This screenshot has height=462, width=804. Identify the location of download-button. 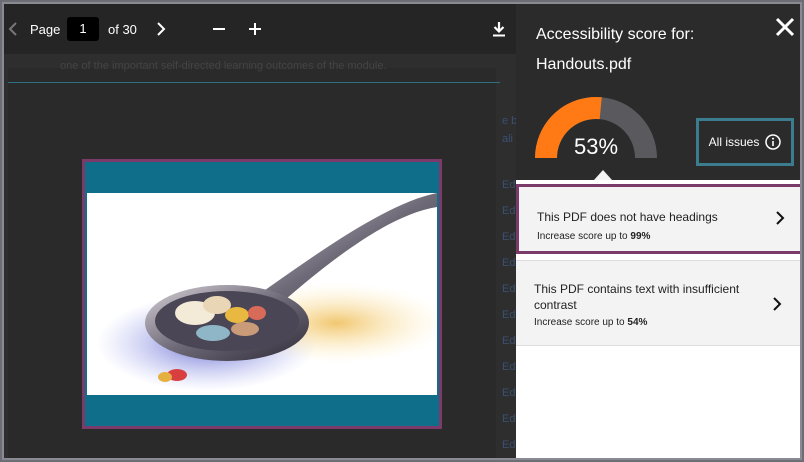
(501, 29).